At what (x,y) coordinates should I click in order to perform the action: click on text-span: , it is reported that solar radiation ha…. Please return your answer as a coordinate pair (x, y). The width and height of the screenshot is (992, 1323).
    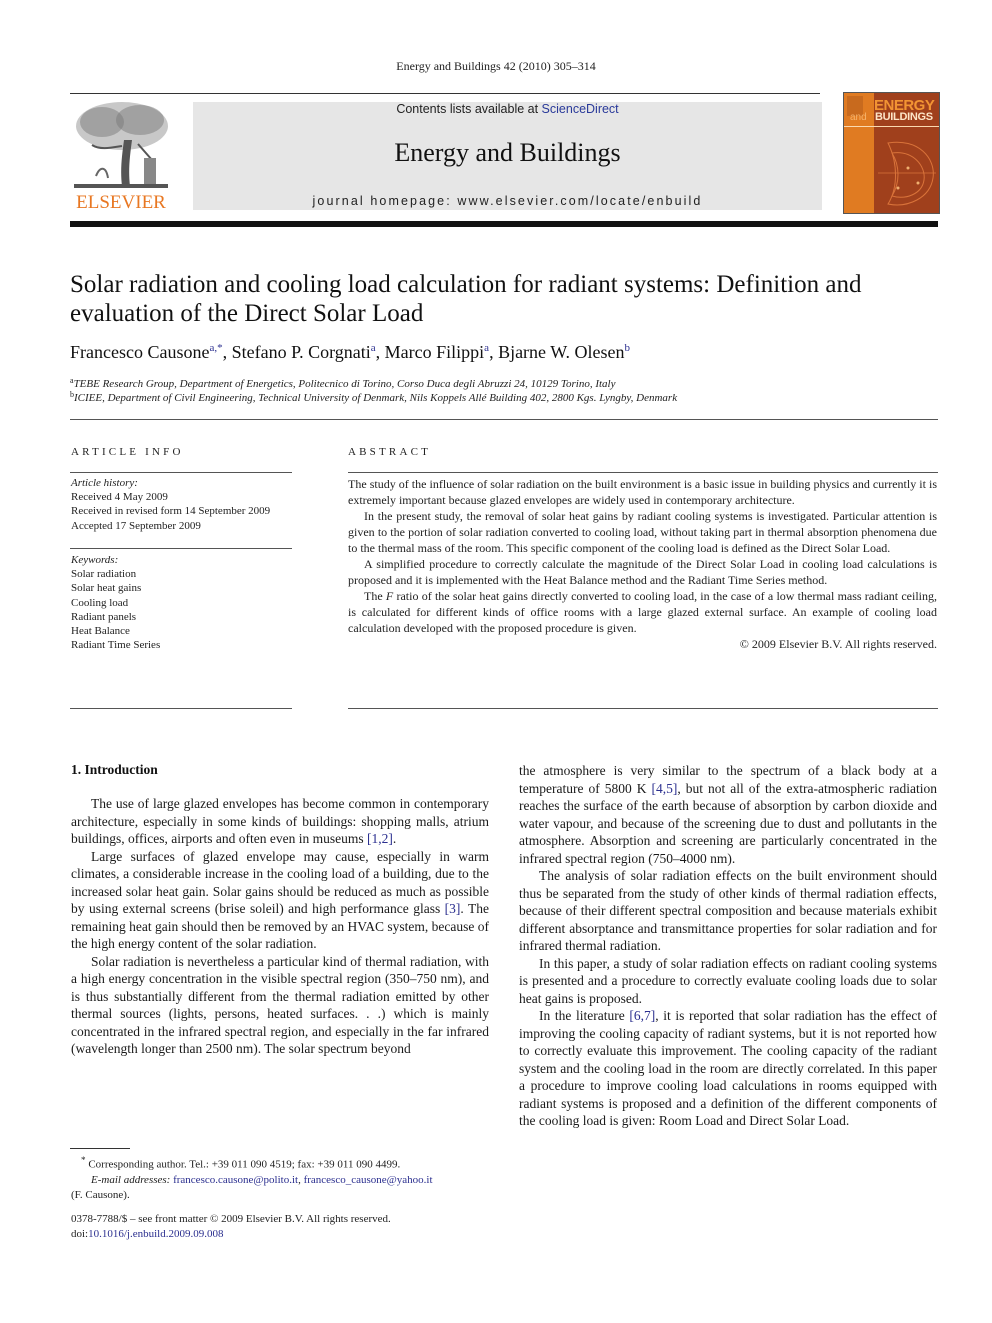
    Looking at the image, I should click on (728, 1068).